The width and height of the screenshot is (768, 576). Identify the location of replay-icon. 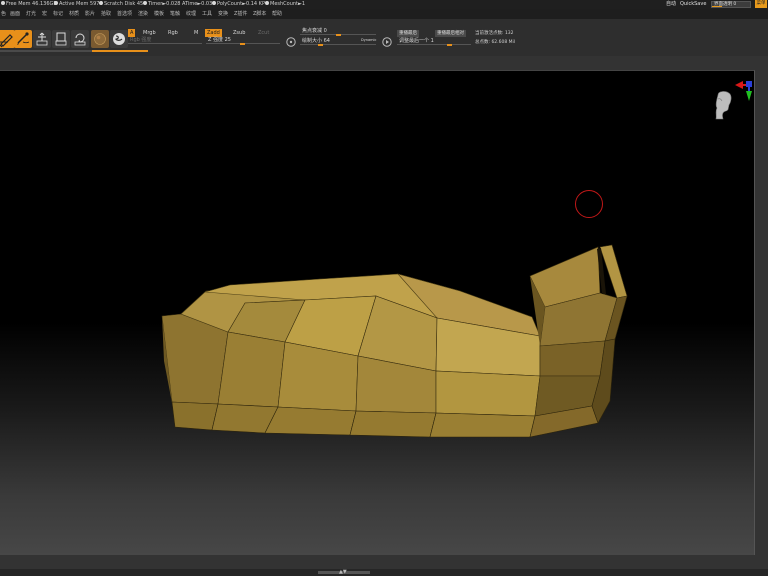
(387, 40).